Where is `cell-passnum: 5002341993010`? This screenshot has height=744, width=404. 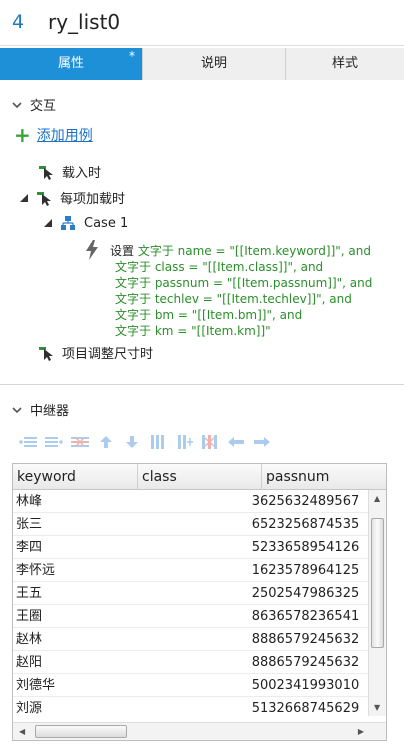
cell-passnum: 5002341993010 is located at coordinates (308, 685).